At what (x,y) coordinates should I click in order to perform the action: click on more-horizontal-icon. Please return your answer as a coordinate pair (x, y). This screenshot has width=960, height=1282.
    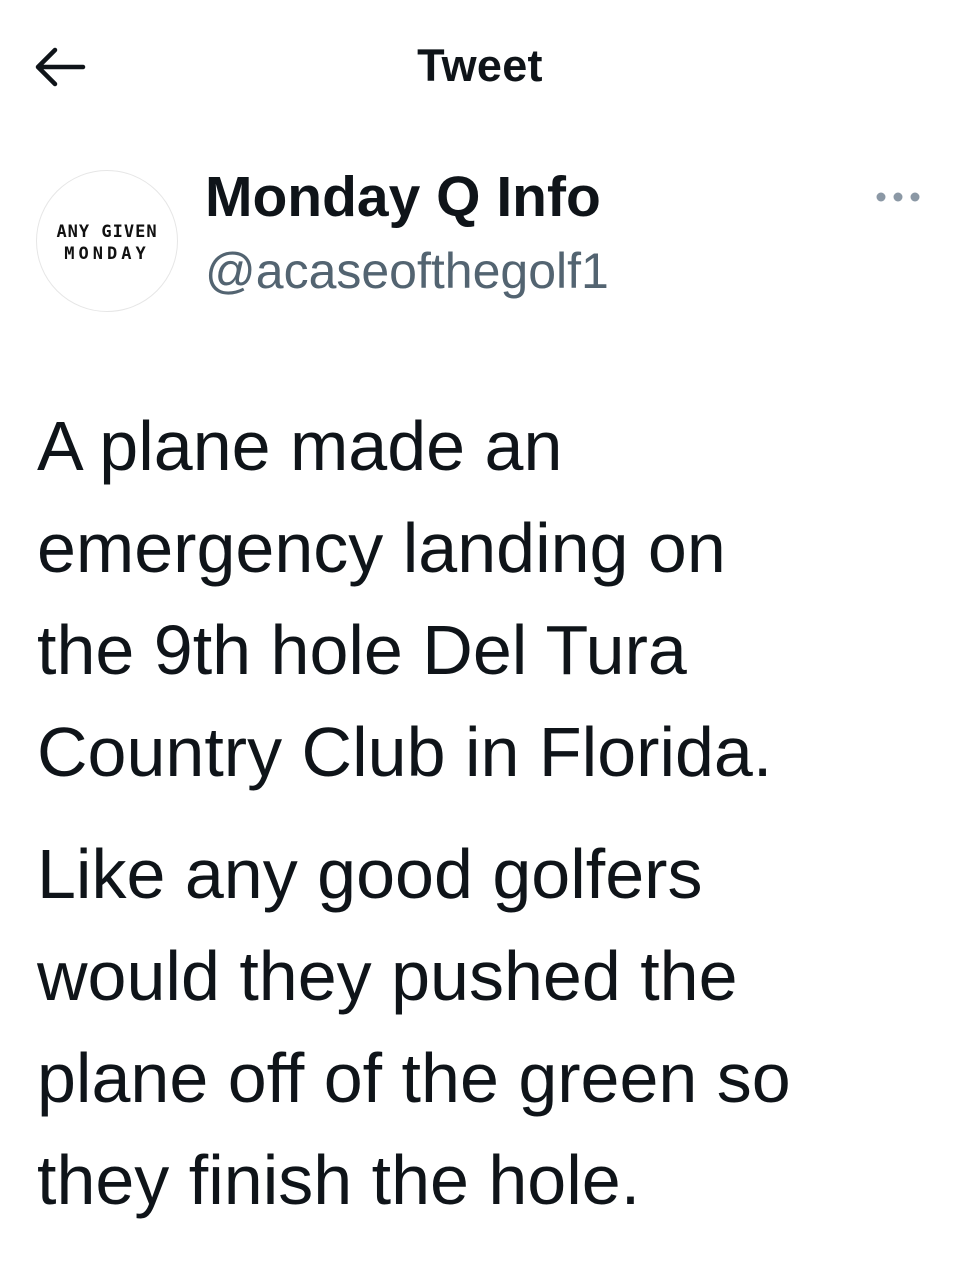
    Looking at the image, I should click on (898, 197).